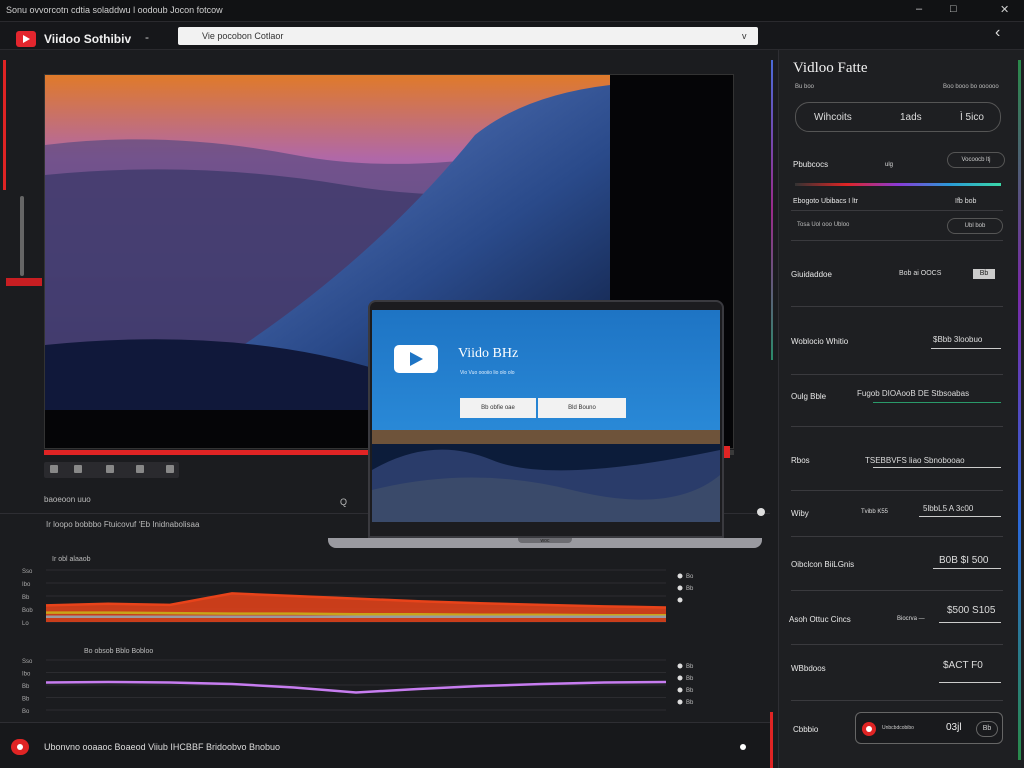 This screenshot has height=768, width=1024. Describe the element at coordinates (690, 679) in the screenshot. I see `legend-label: Bb` at that location.